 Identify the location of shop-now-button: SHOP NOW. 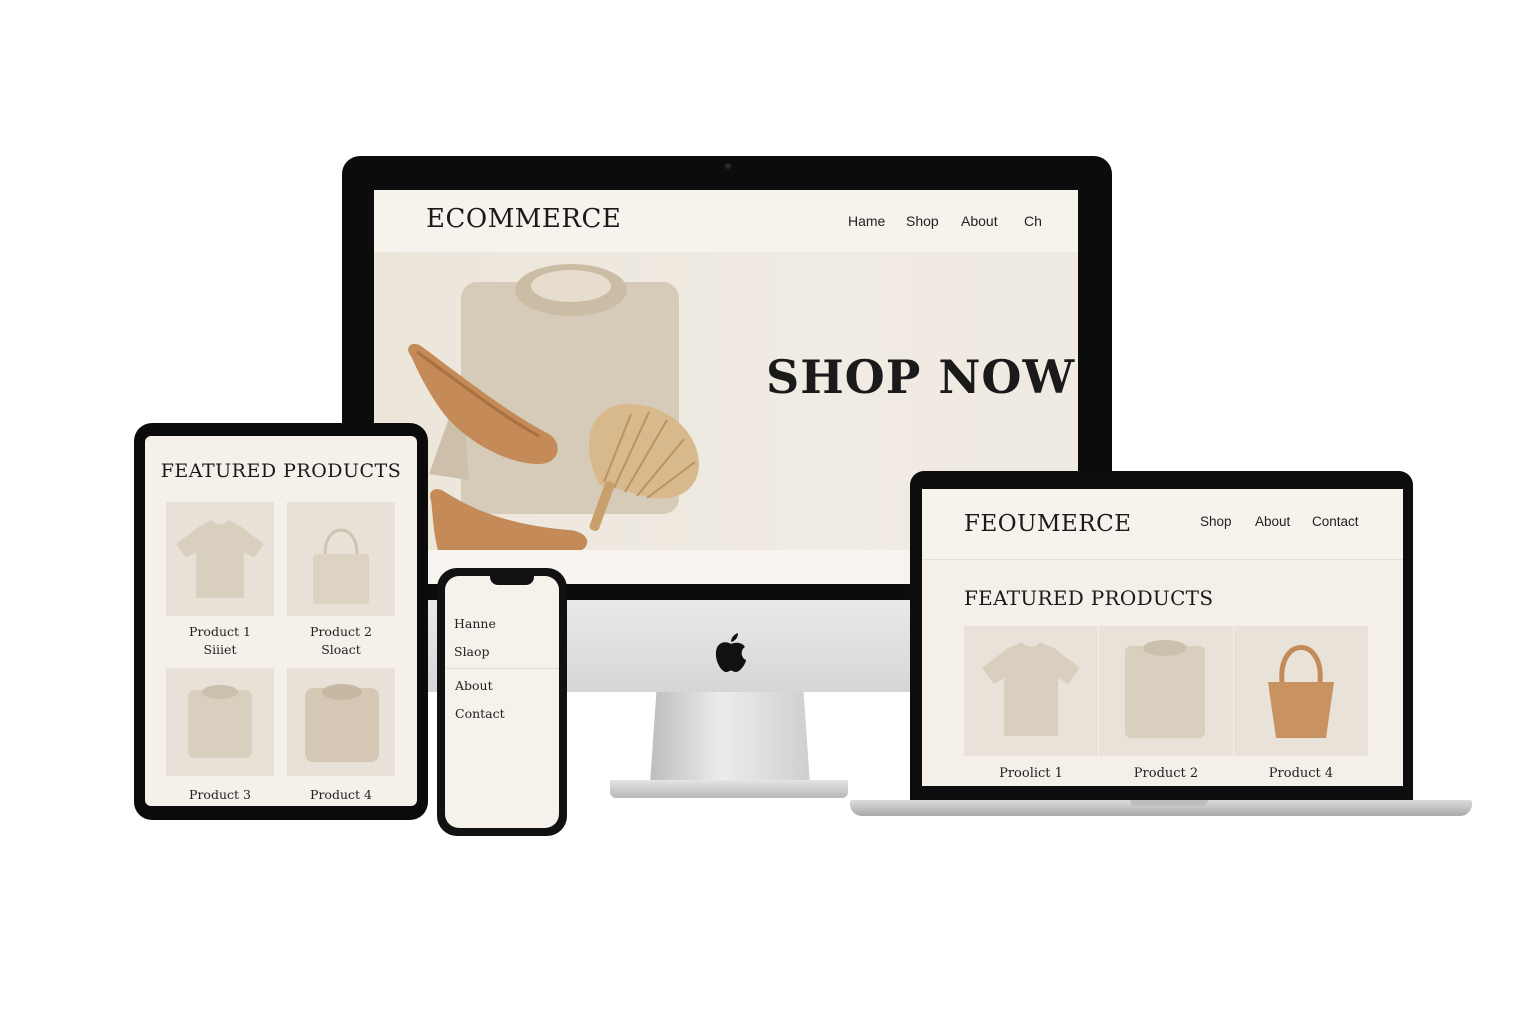
(920, 377).